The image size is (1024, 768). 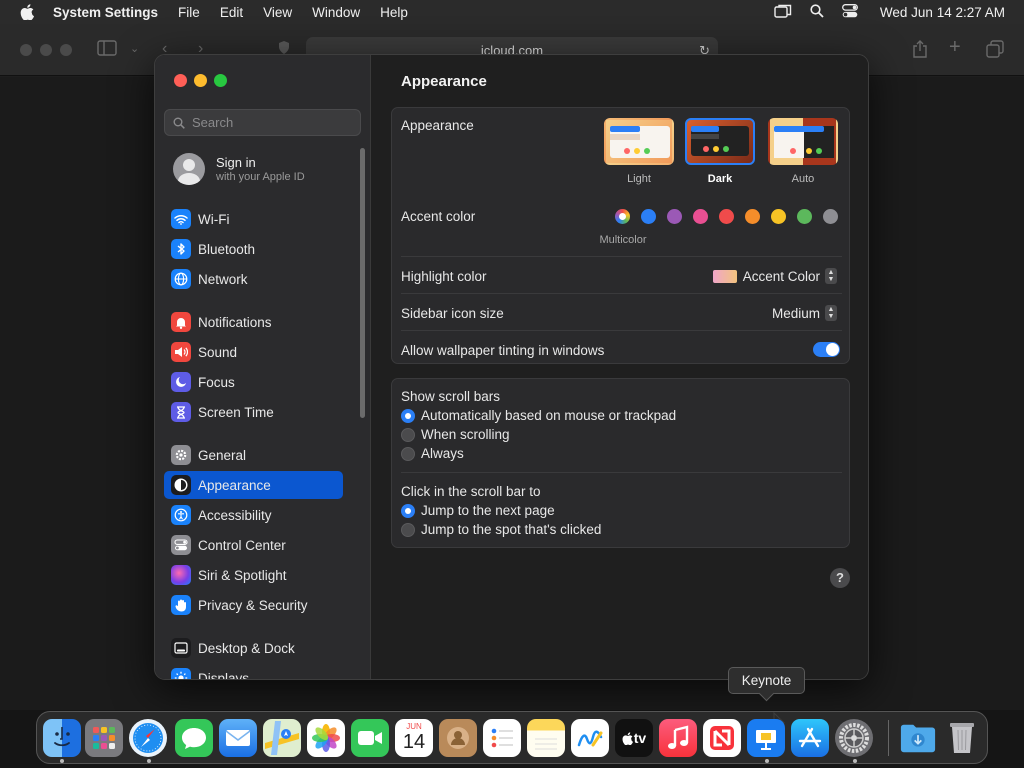 I want to click on sidebar-item-focus: Focus, so click(x=254, y=382).